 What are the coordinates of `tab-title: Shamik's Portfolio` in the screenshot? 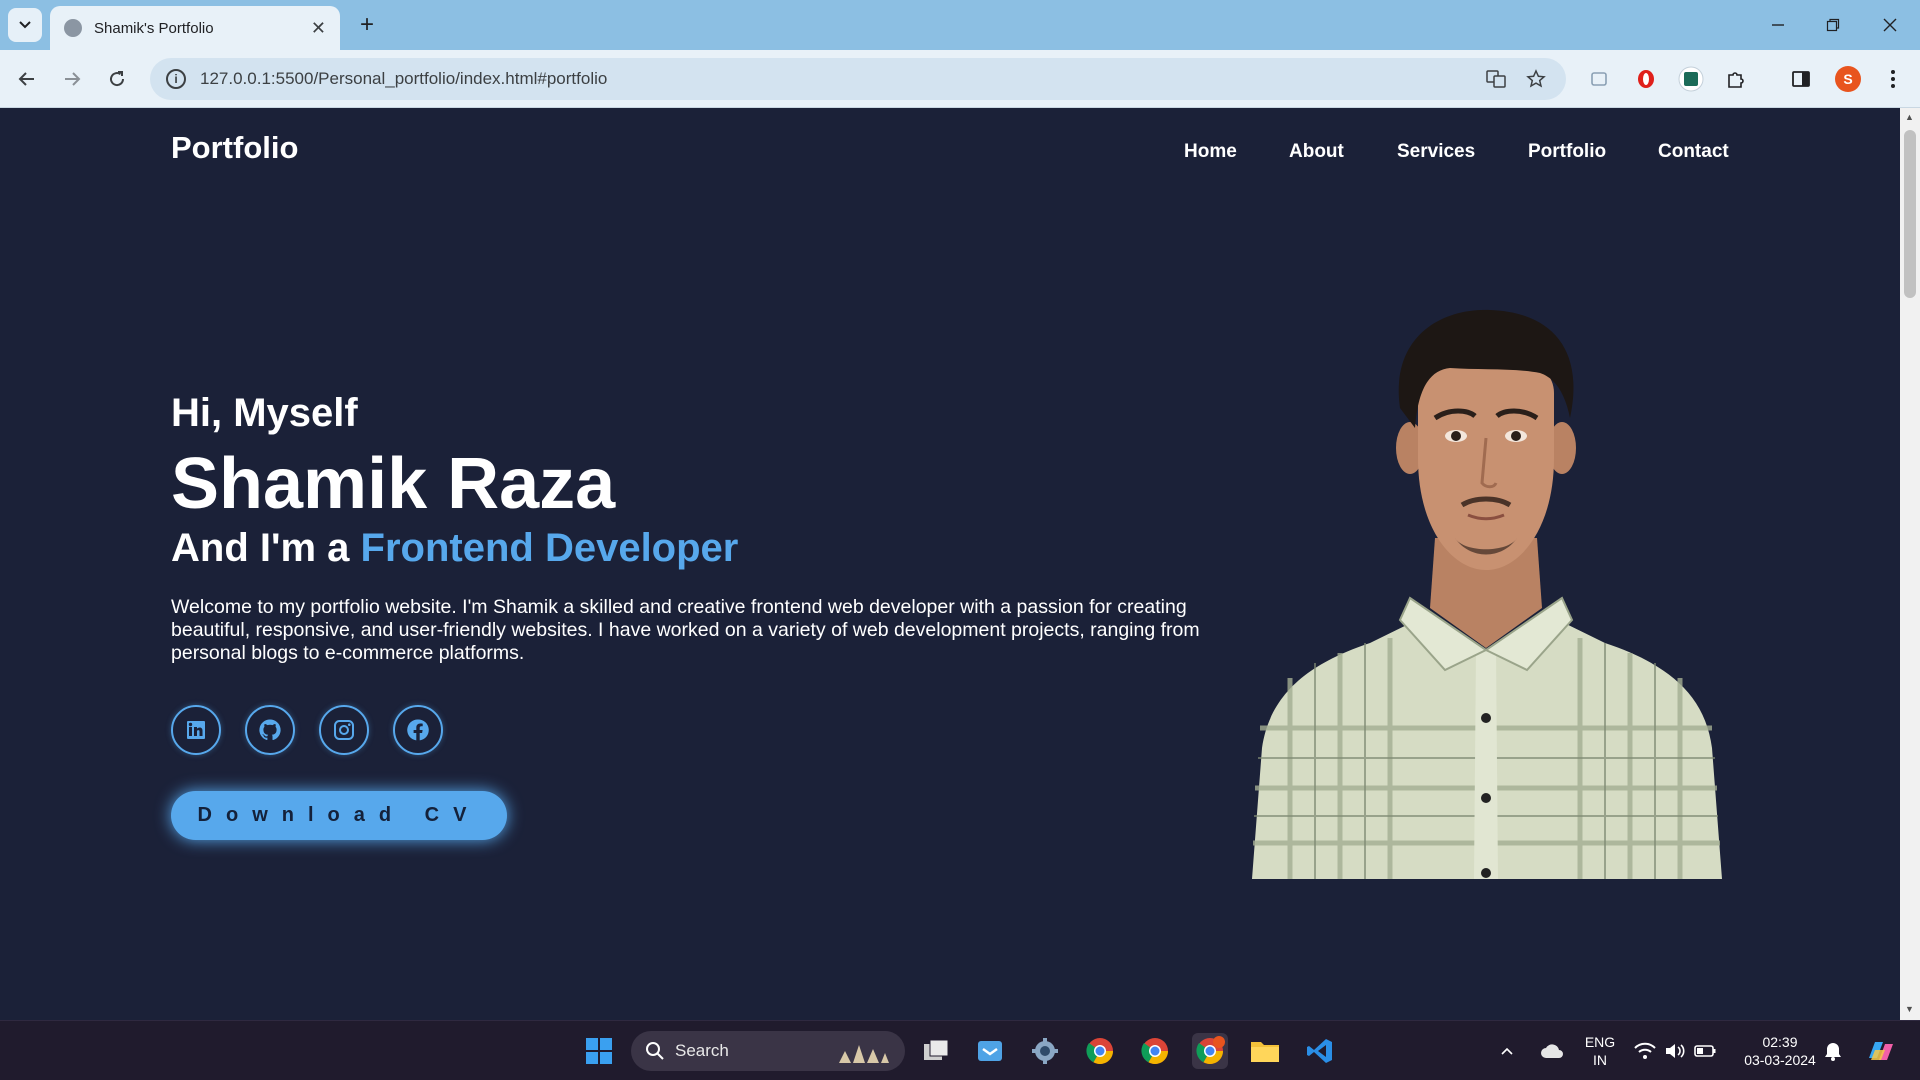 It's located at (154, 28).